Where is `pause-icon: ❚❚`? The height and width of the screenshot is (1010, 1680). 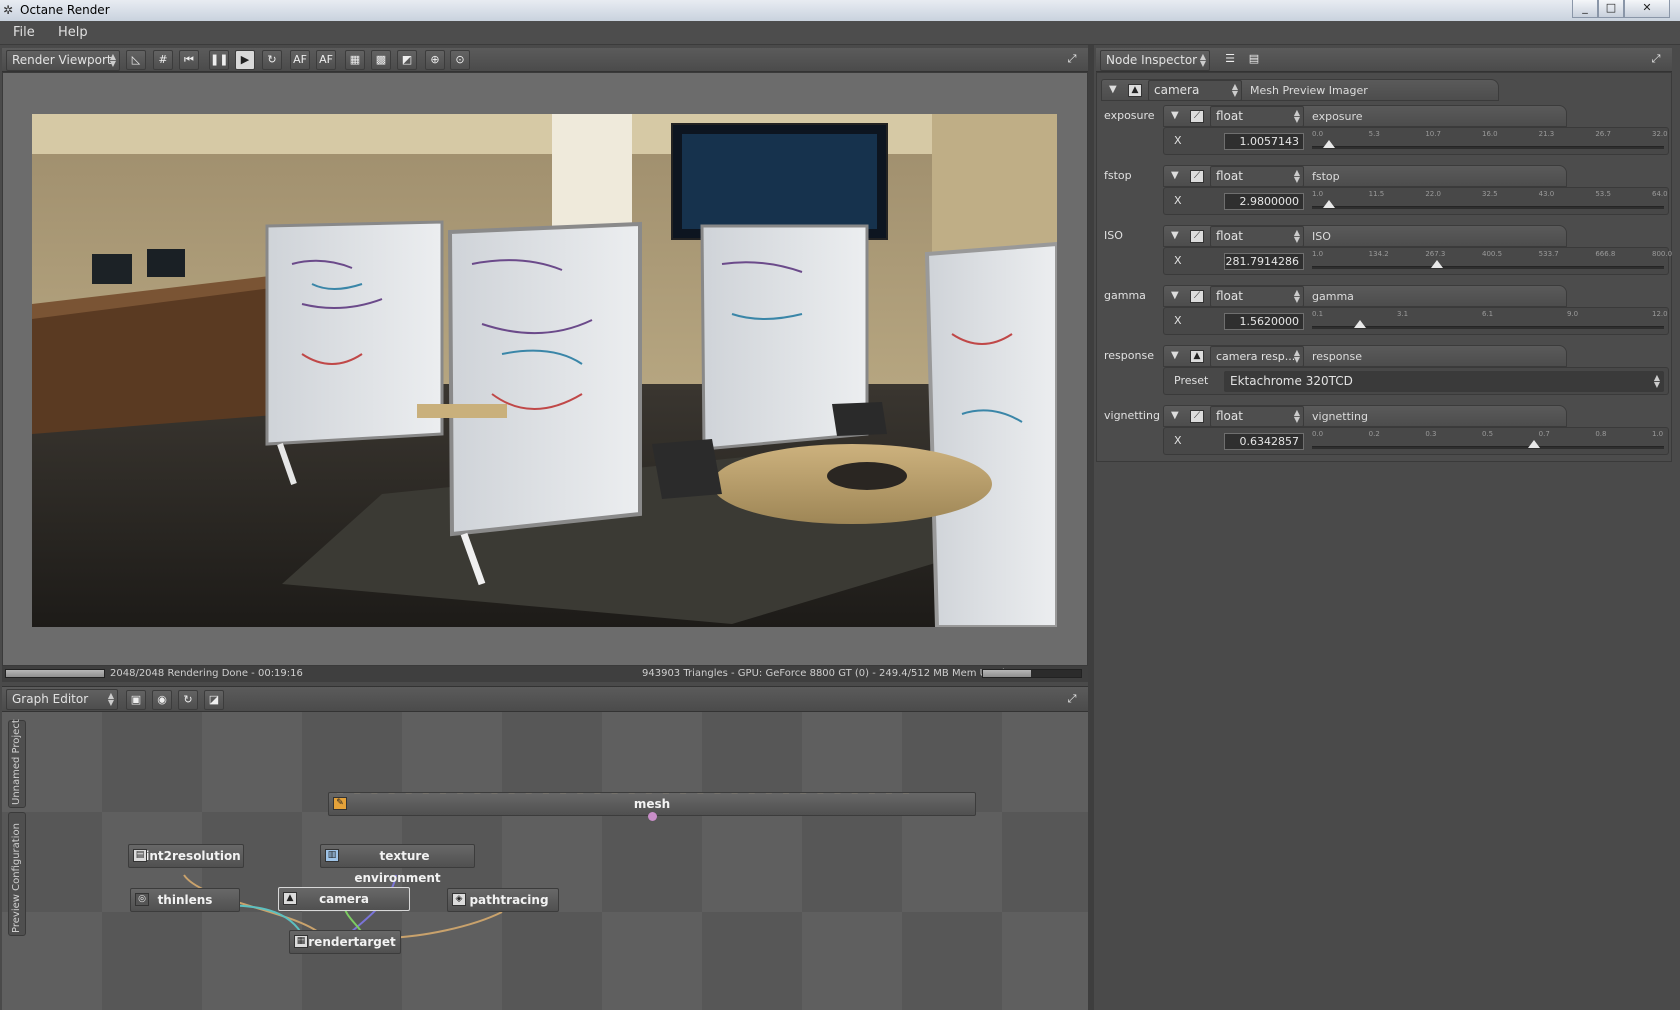
pause-icon: ❚❚ is located at coordinates (219, 60).